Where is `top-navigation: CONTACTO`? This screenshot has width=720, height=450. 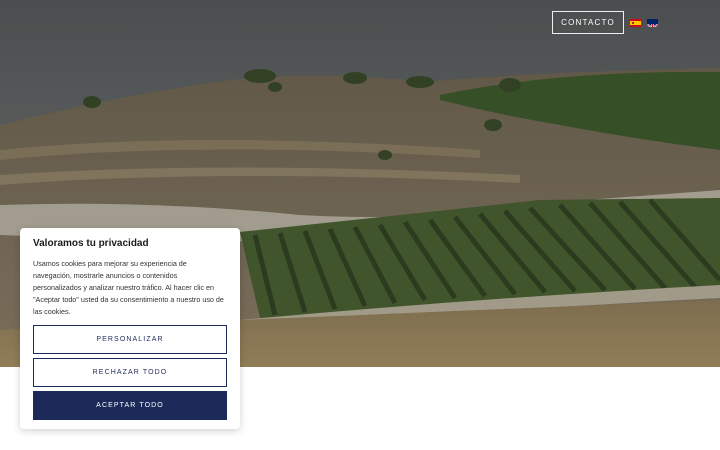 top-navigation: CONTACTO is located at coordinates (605, 22).